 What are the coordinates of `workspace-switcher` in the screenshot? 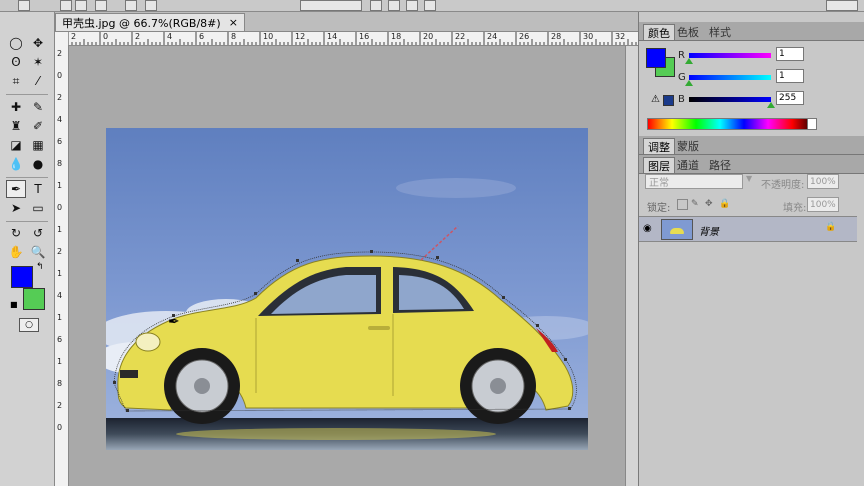 It's located at (842, 5).